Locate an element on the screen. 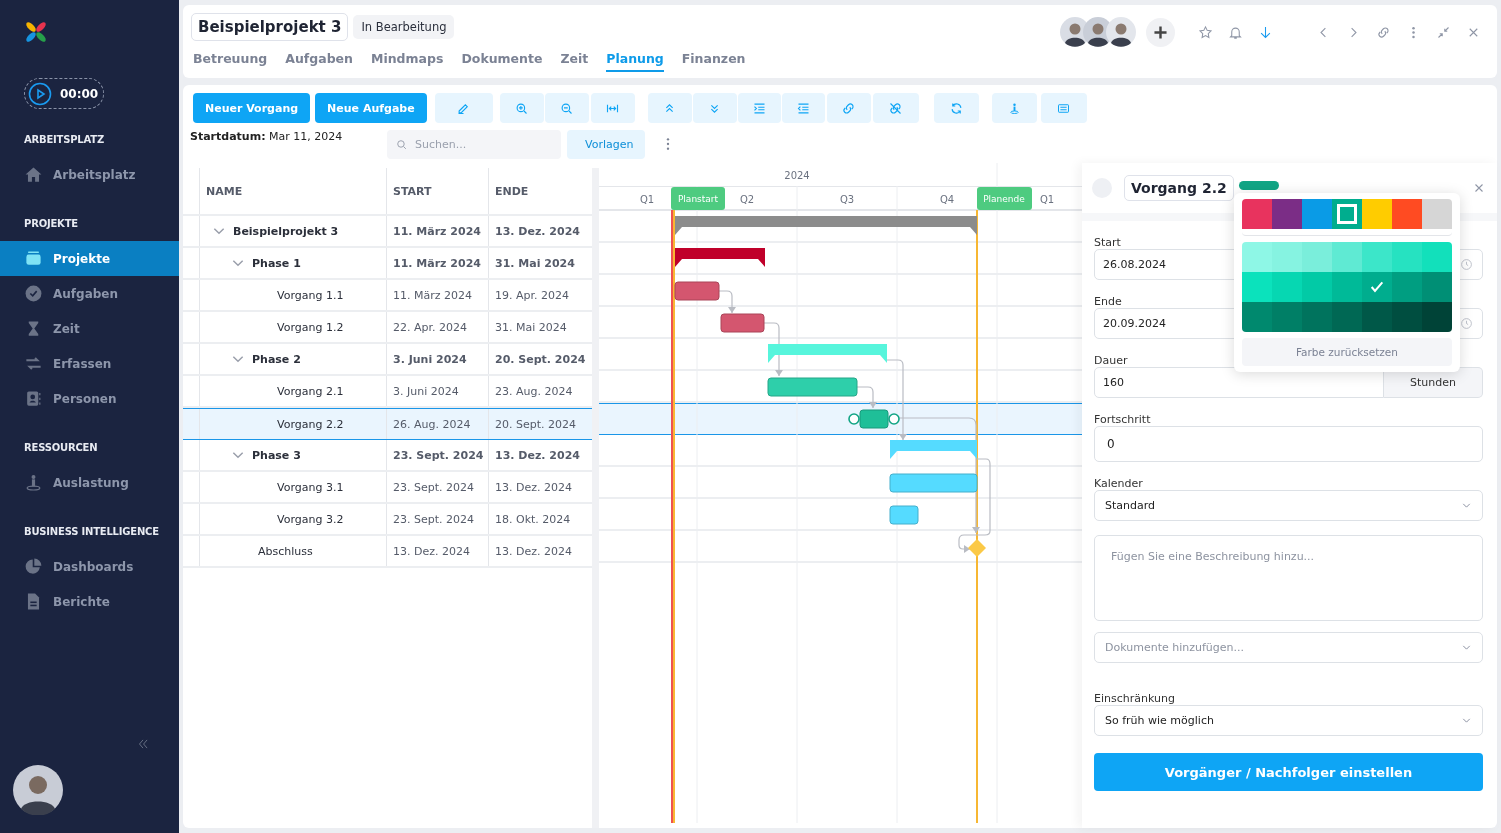 The image size is (1501, 833). tab: Dokumente is located at coordinates (502, 61).